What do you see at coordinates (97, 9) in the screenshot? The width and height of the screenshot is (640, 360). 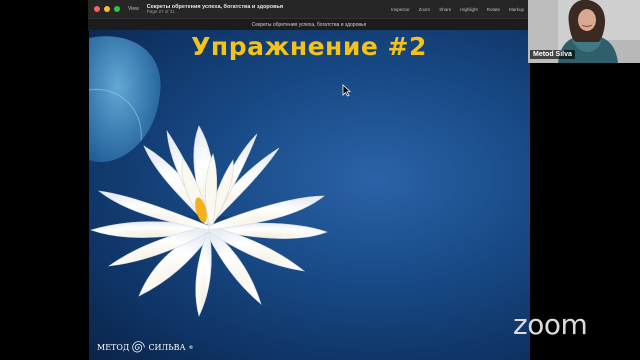 I see `close-window-icon` at bounding box center [97, 9].